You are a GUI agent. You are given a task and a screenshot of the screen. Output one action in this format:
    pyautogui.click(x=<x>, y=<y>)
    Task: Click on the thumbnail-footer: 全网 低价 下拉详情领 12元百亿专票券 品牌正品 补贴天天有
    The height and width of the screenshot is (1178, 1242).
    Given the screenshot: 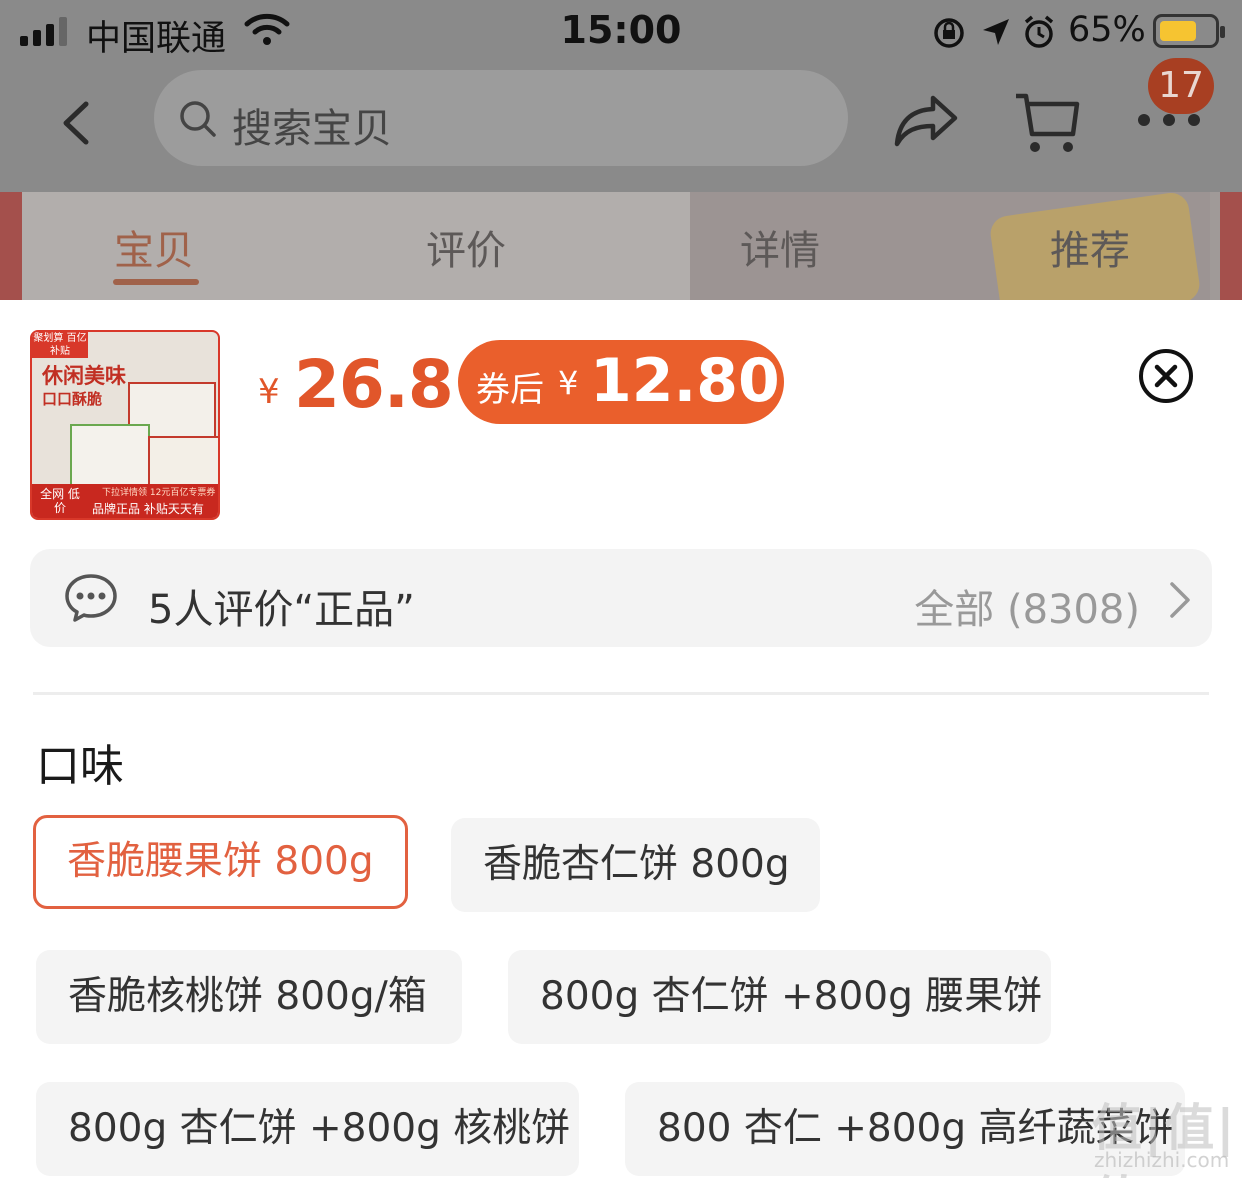 What is the action you would take?
    pyautogui.click(x=125, y=501)
    